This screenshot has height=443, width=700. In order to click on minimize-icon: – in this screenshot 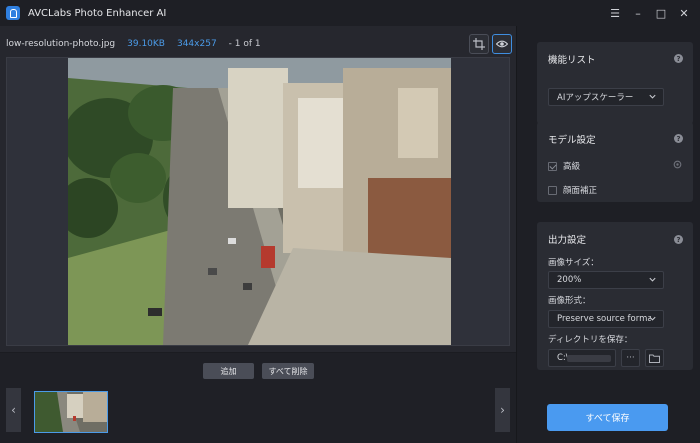, I will do `click(638, 13)`.